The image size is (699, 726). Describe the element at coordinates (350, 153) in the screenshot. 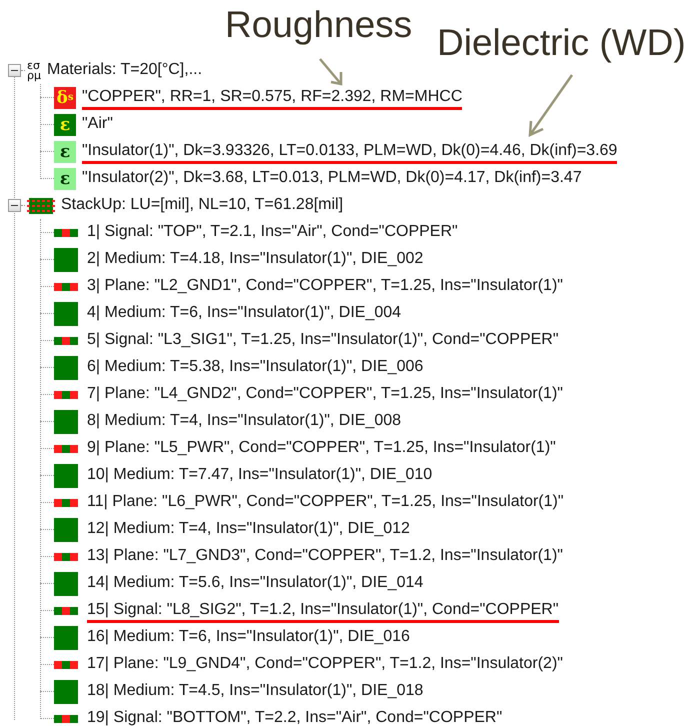

I see `tree-node-label: "Insulator(1)", Dk=3.93326, LT=0.0133, PLM=WD, Dk(0)=4.46, Dk(inf)=3.69` at that location.